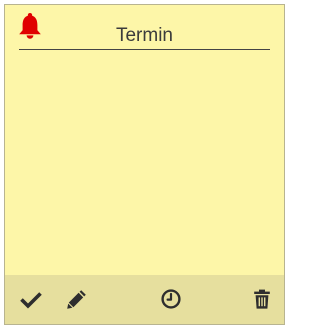 Image resolution: width=320 pixels, height=331 pixels. I want to click on trash-icon, so click(262, 299).